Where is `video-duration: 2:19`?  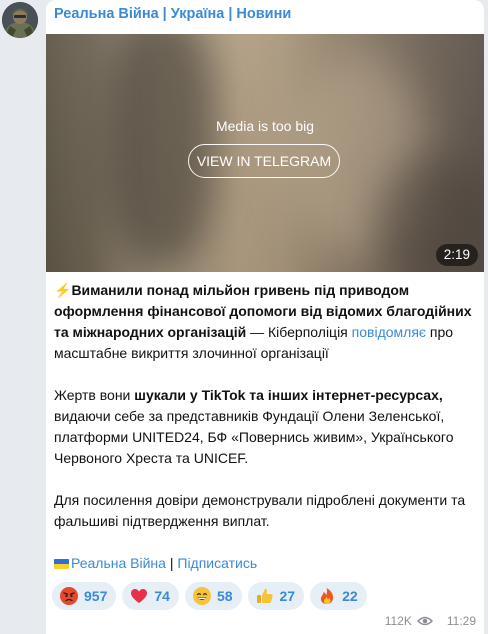 video-duration: 2:19 is located at coordinates (456, 255).